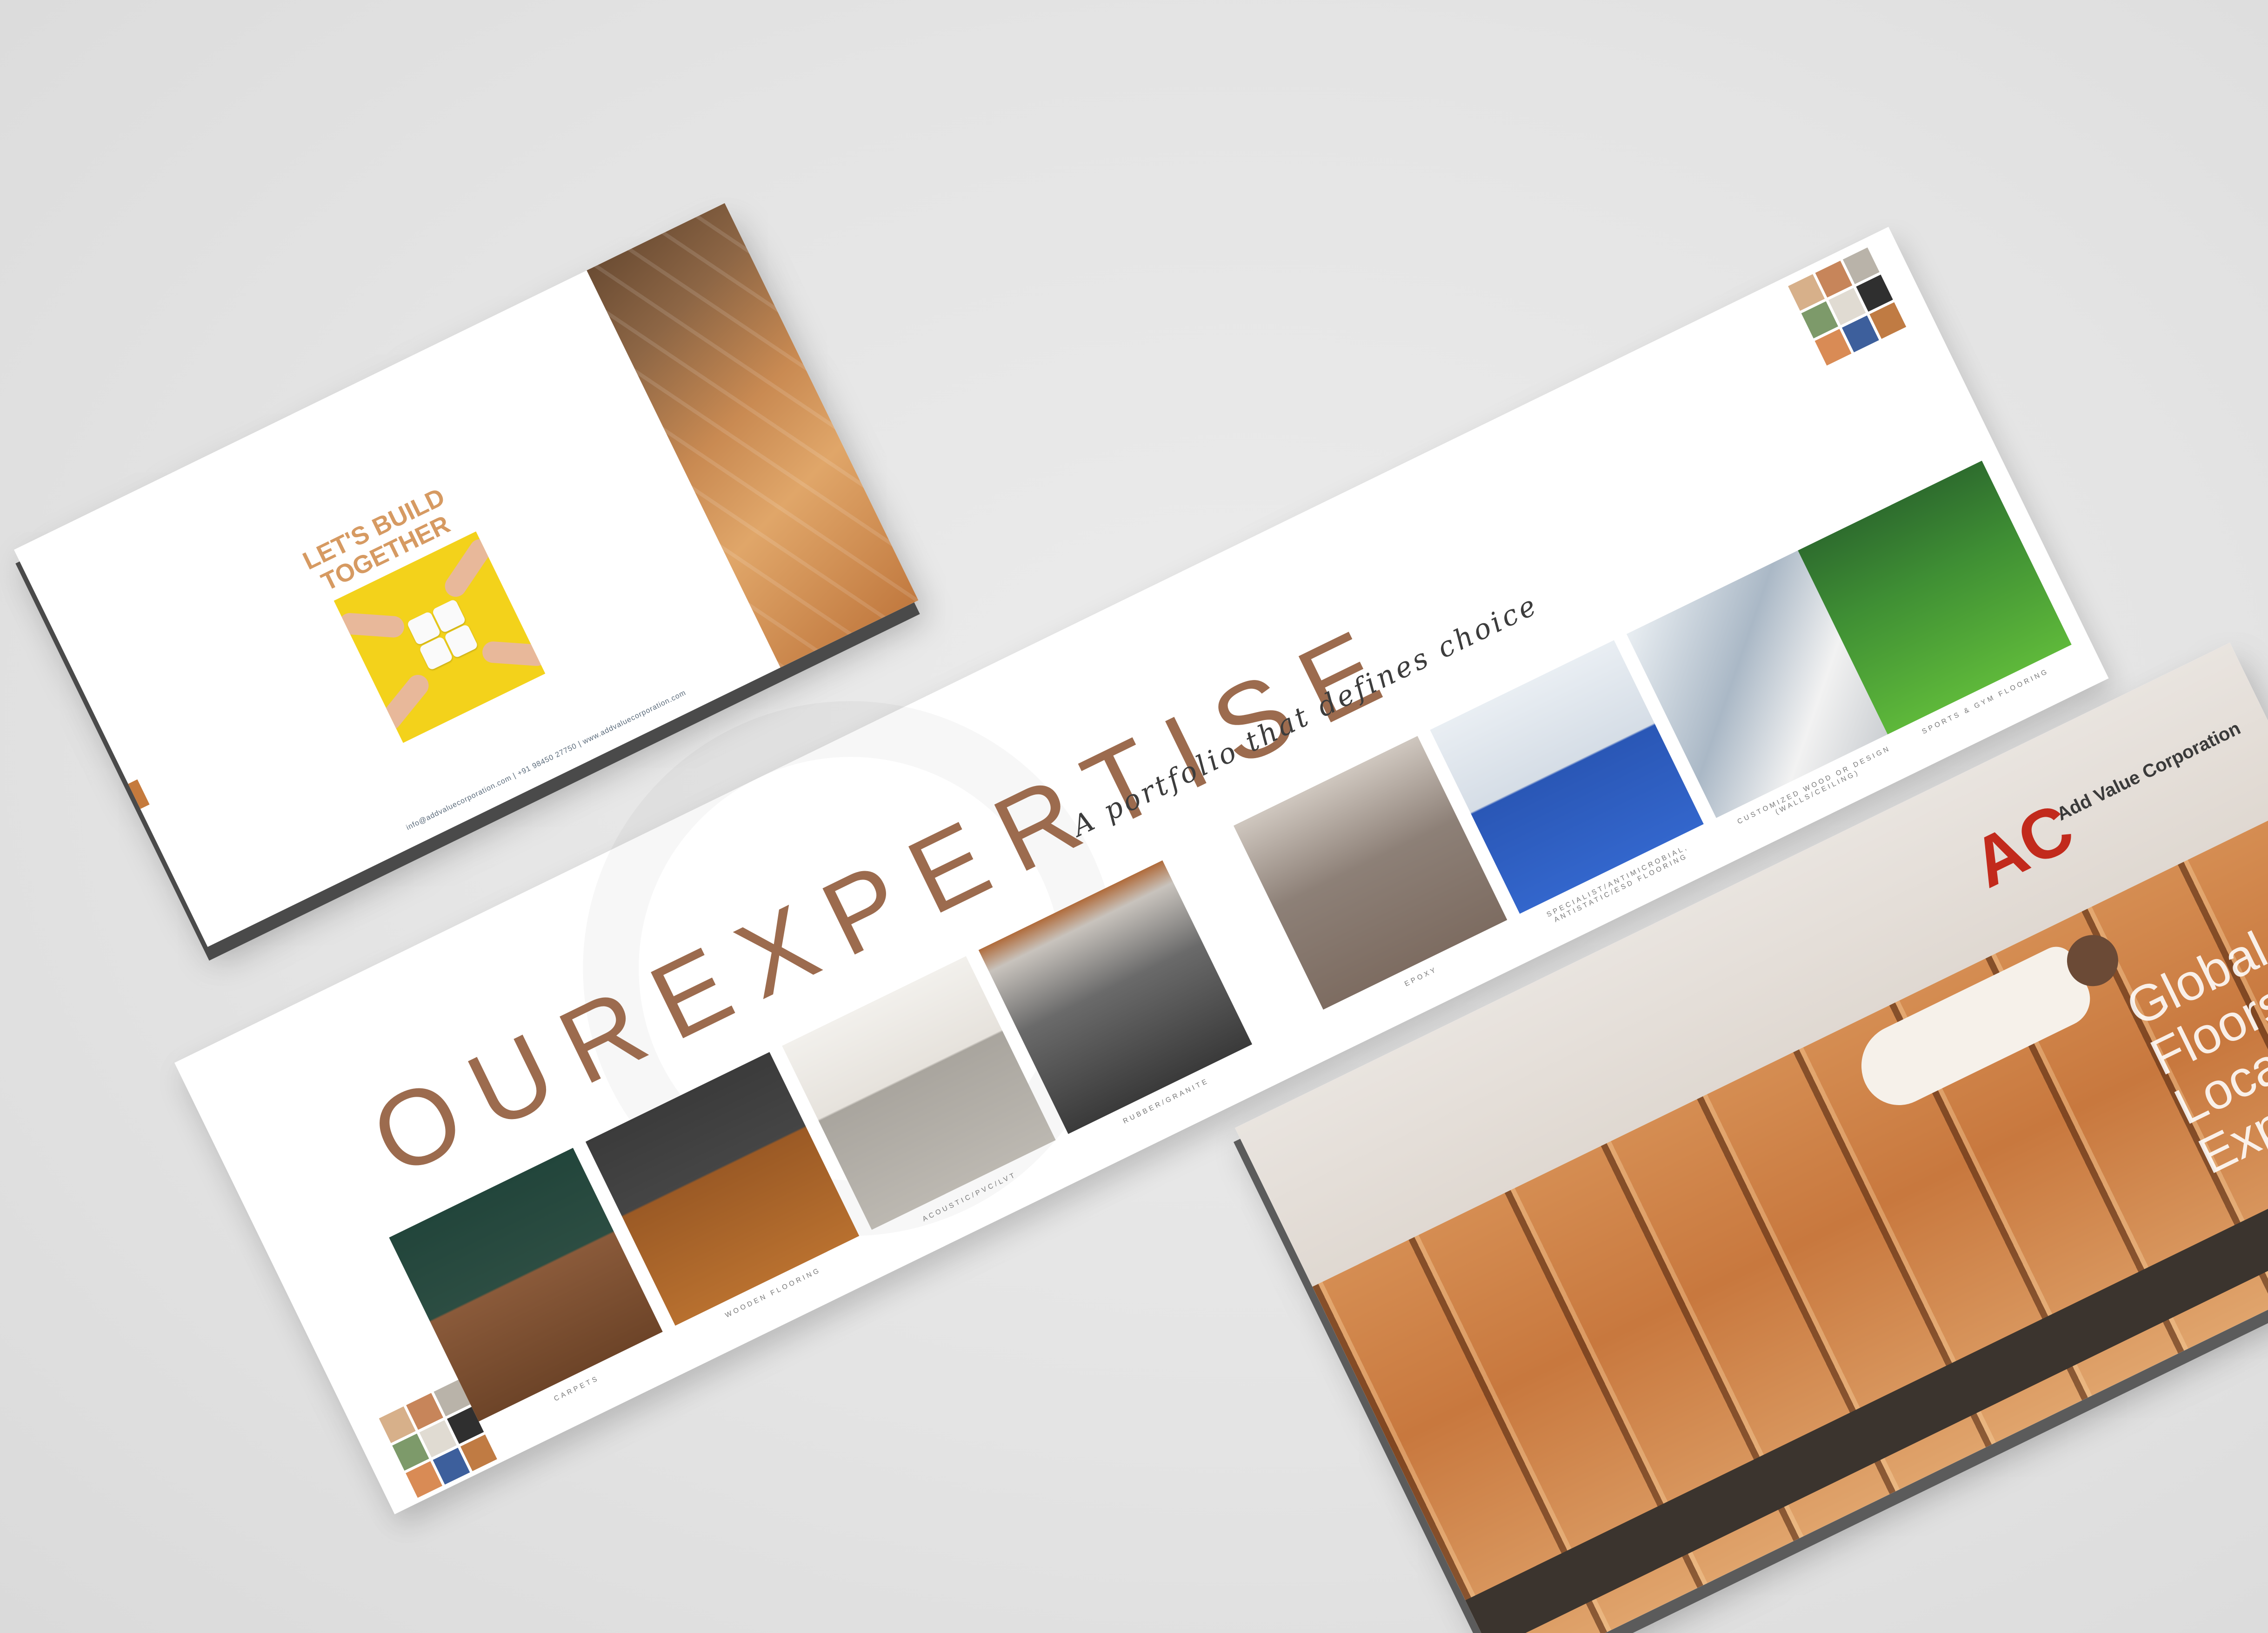 The image size is (2268, 1633). Describe the element at coordinates (139, 794) in the screenshot. I see `orange-tab` at that location.